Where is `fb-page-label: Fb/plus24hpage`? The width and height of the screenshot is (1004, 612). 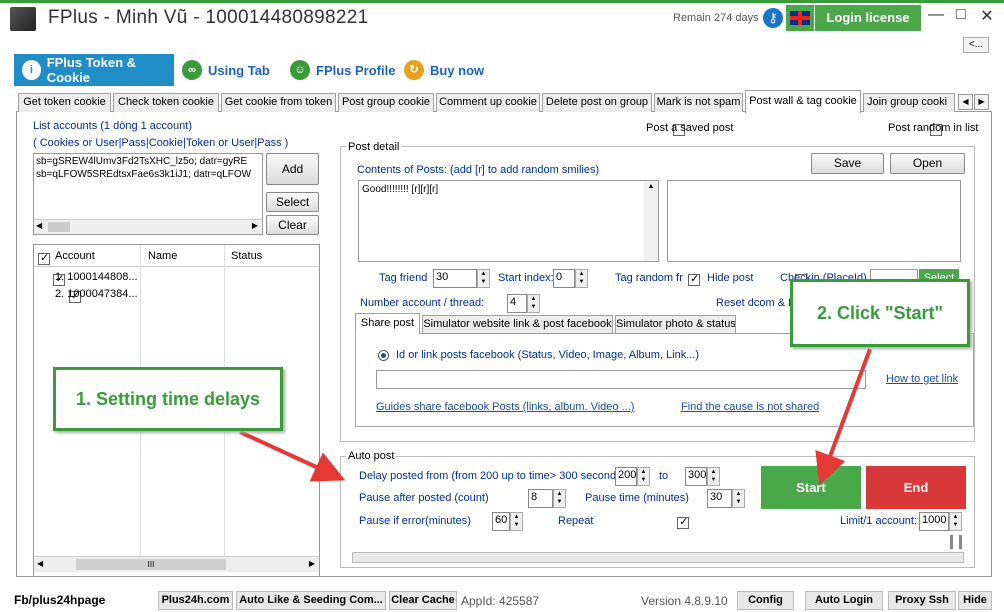
fb-page-label: Fb/plus24hpage is located at coordinates (60, 600).